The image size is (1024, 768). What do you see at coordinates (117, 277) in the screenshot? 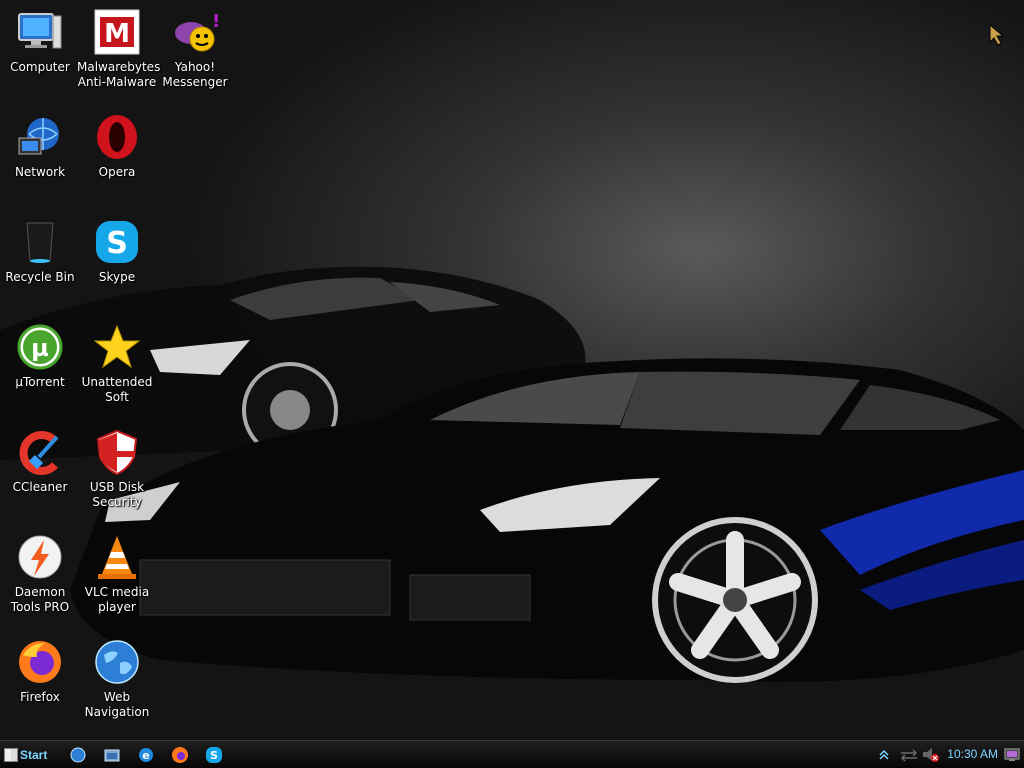
I see `desktop-icon-label: Skype` at bounding box center [117, 277].